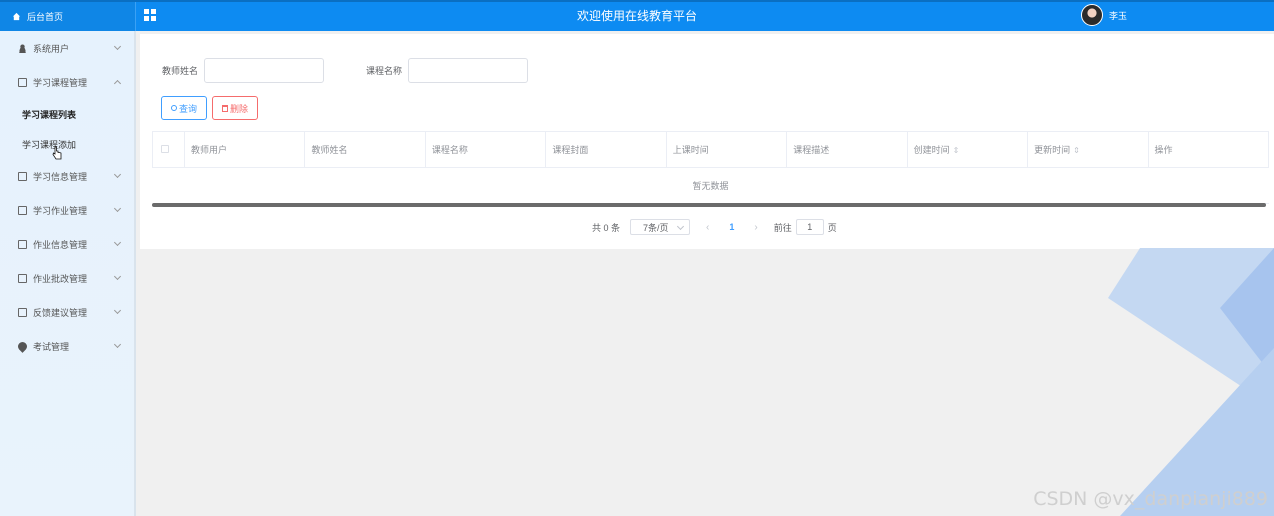  I want to click on page-unit: 页, so click(832, 227).